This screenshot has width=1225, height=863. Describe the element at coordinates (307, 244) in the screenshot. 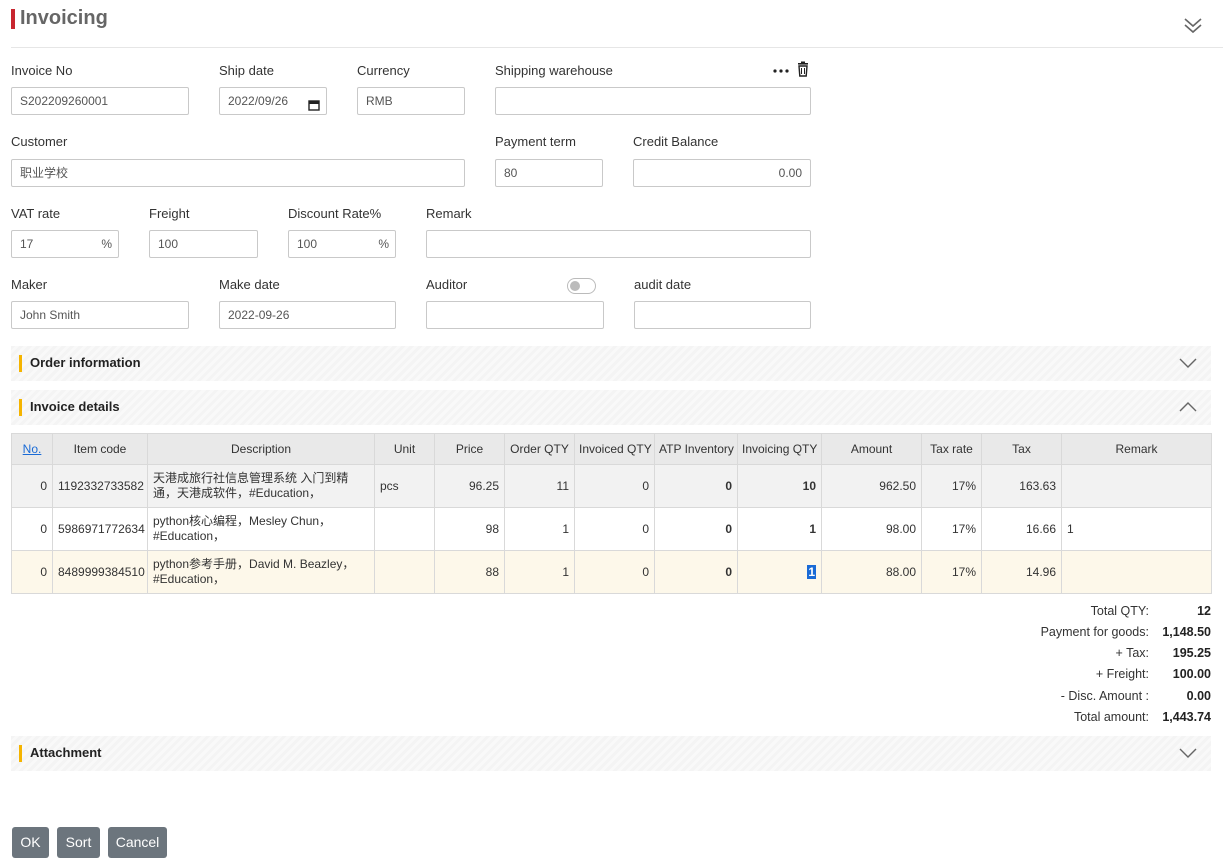

I see `discount-rate-value: 100` at that location.